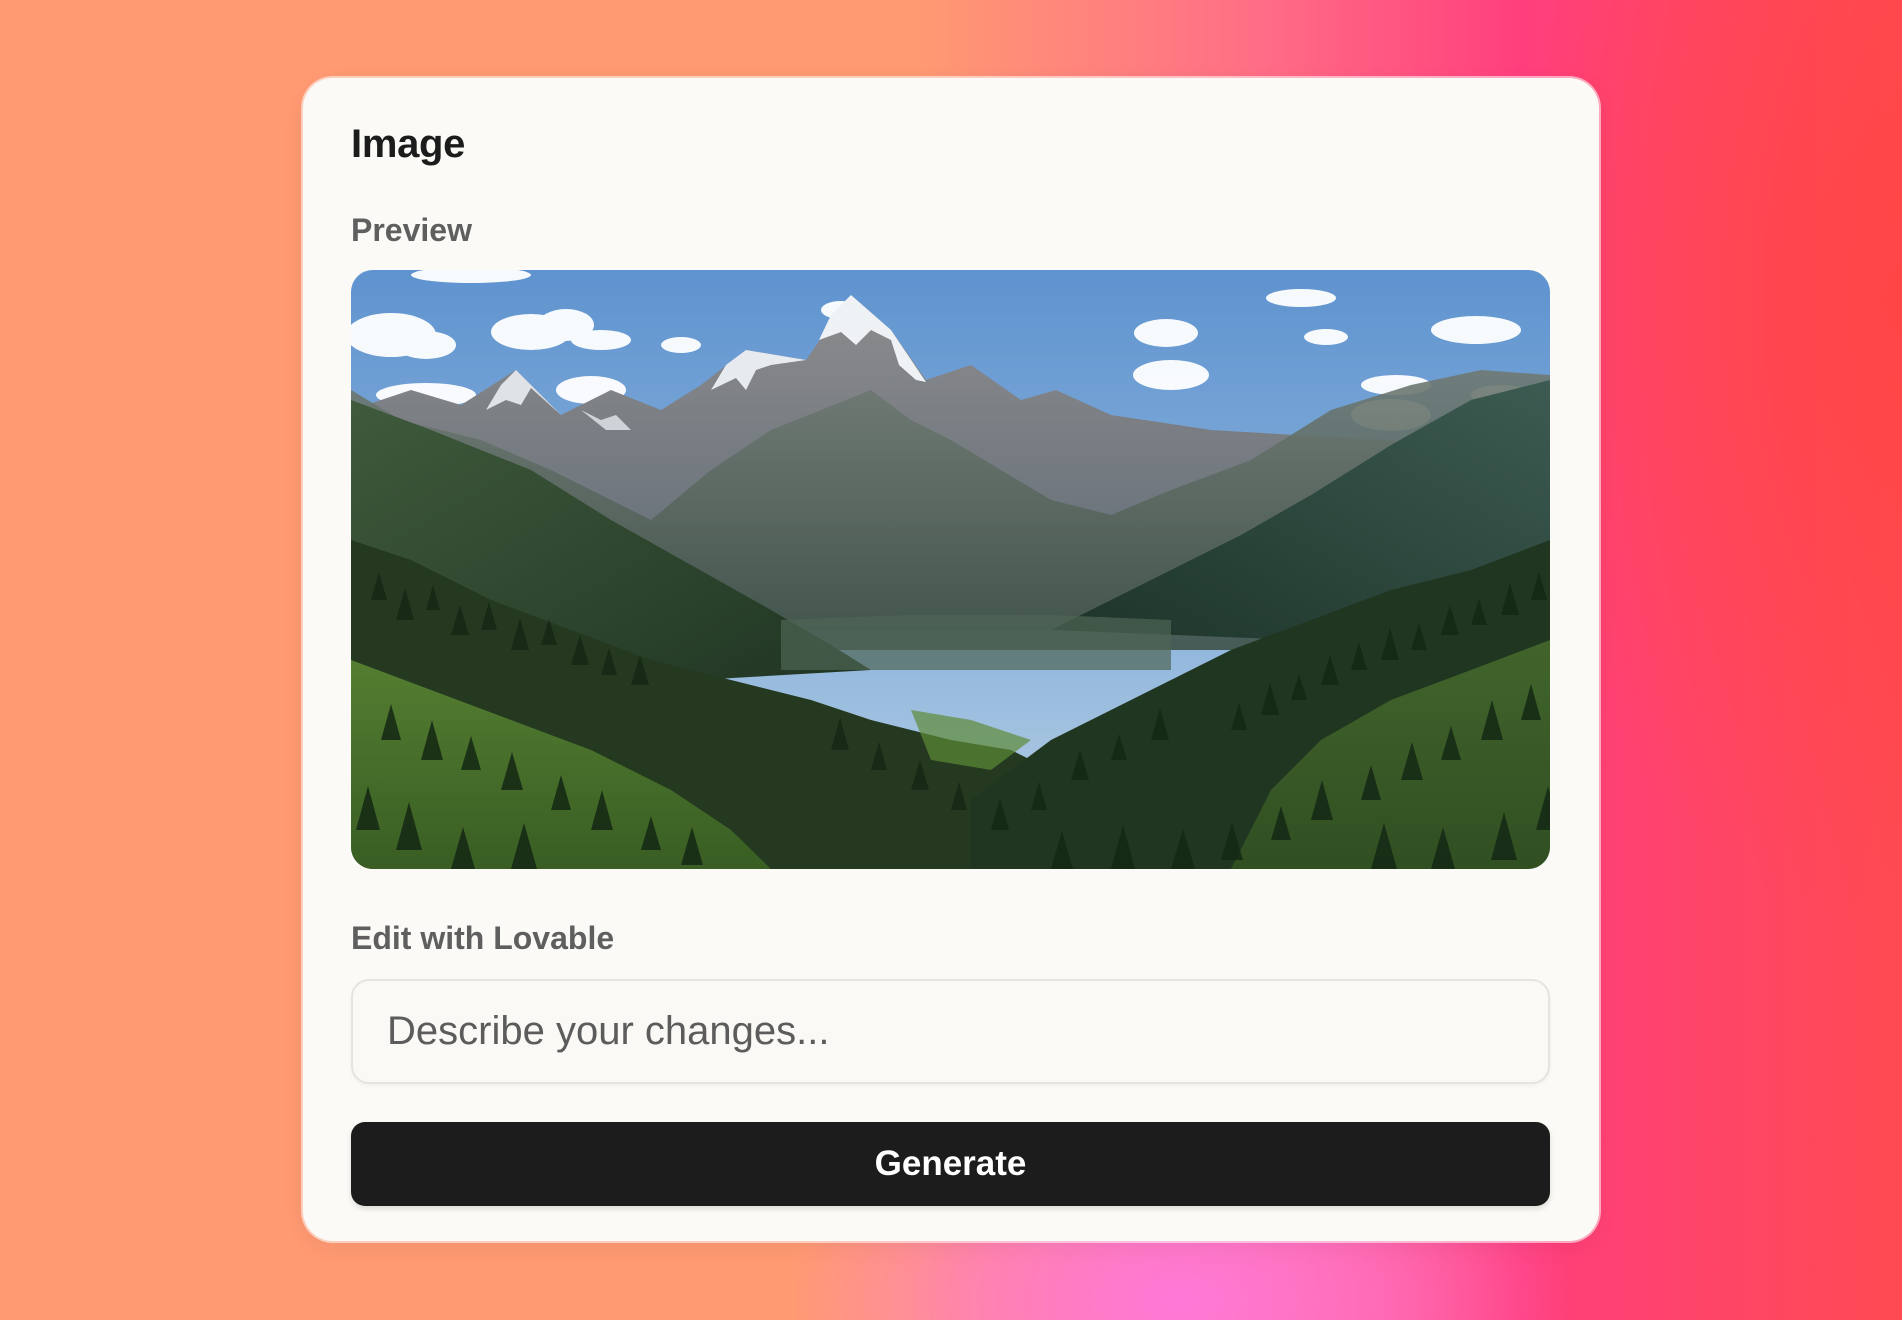 This screenshot has height=1320, width=1902. Describe the element at coordinates (950, 1164) in the screenshot. I see `generate-button: Generate` at that location.